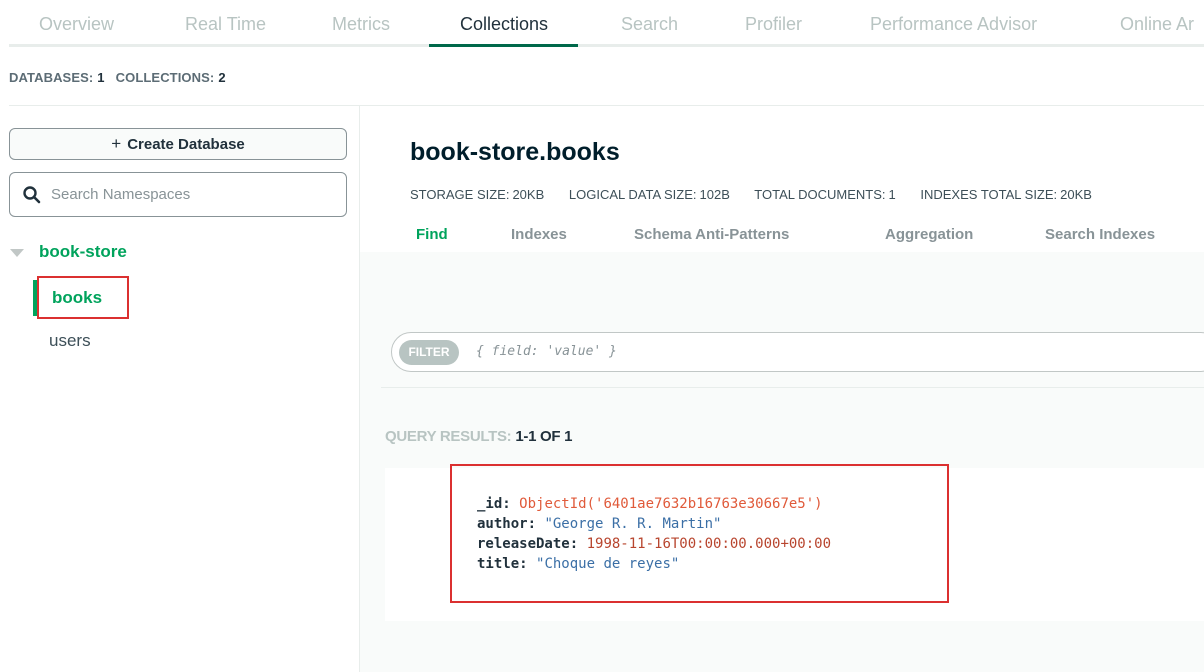 The image size is (1204, 672). Describe the element at coordinates (792, 387) in the screenshot. I see `filter-divider` at that location.